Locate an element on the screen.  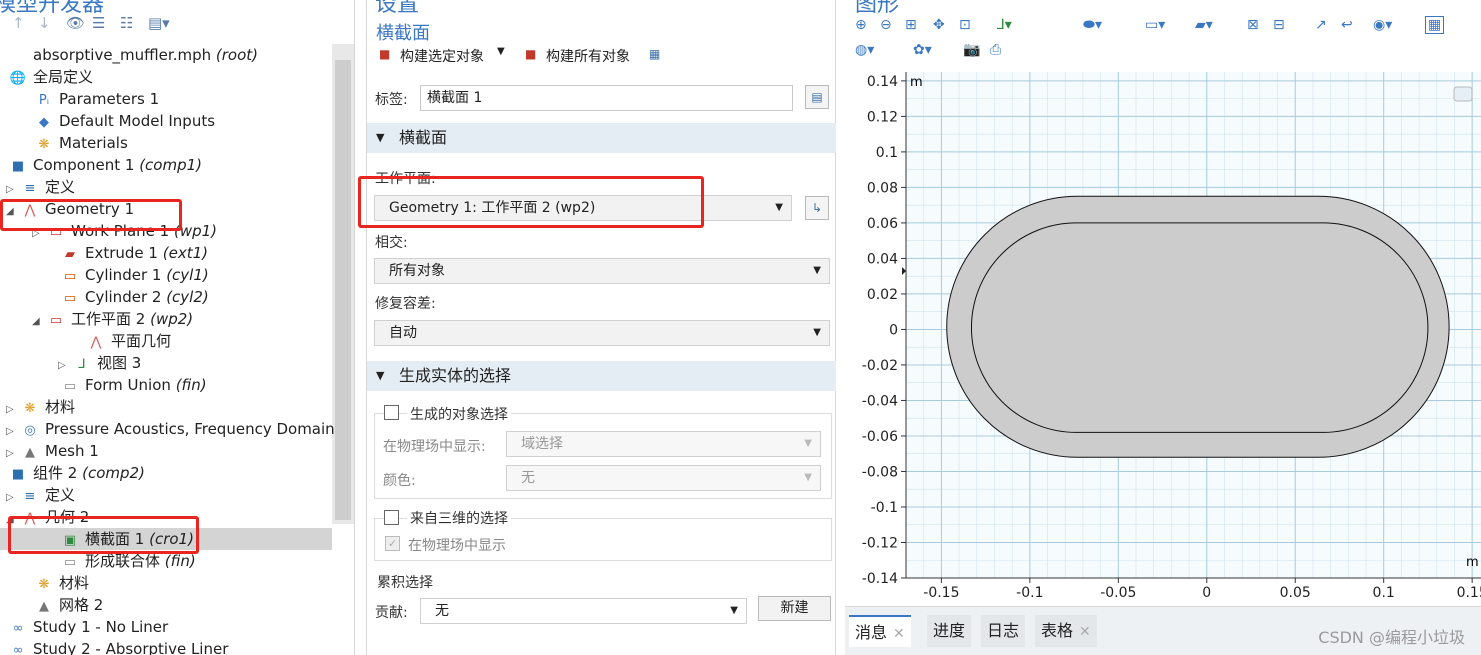
tree-item: Pᵢ Parameters 1 is located at coordinates (165, 99).